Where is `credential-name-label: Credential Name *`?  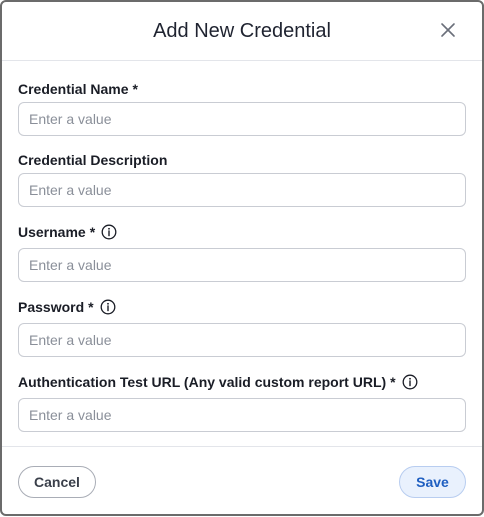
credential-name-label: Credential Name * is located at coordinates (242, 89).